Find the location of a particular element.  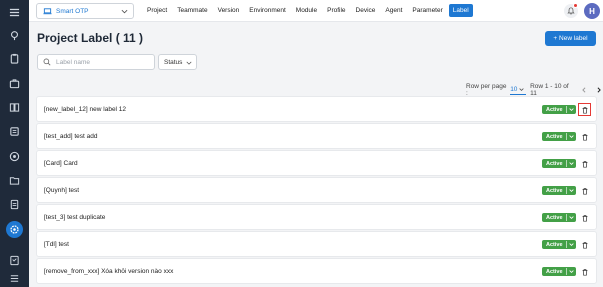

tab-agent: Agent is located at coordinates (393, 10).